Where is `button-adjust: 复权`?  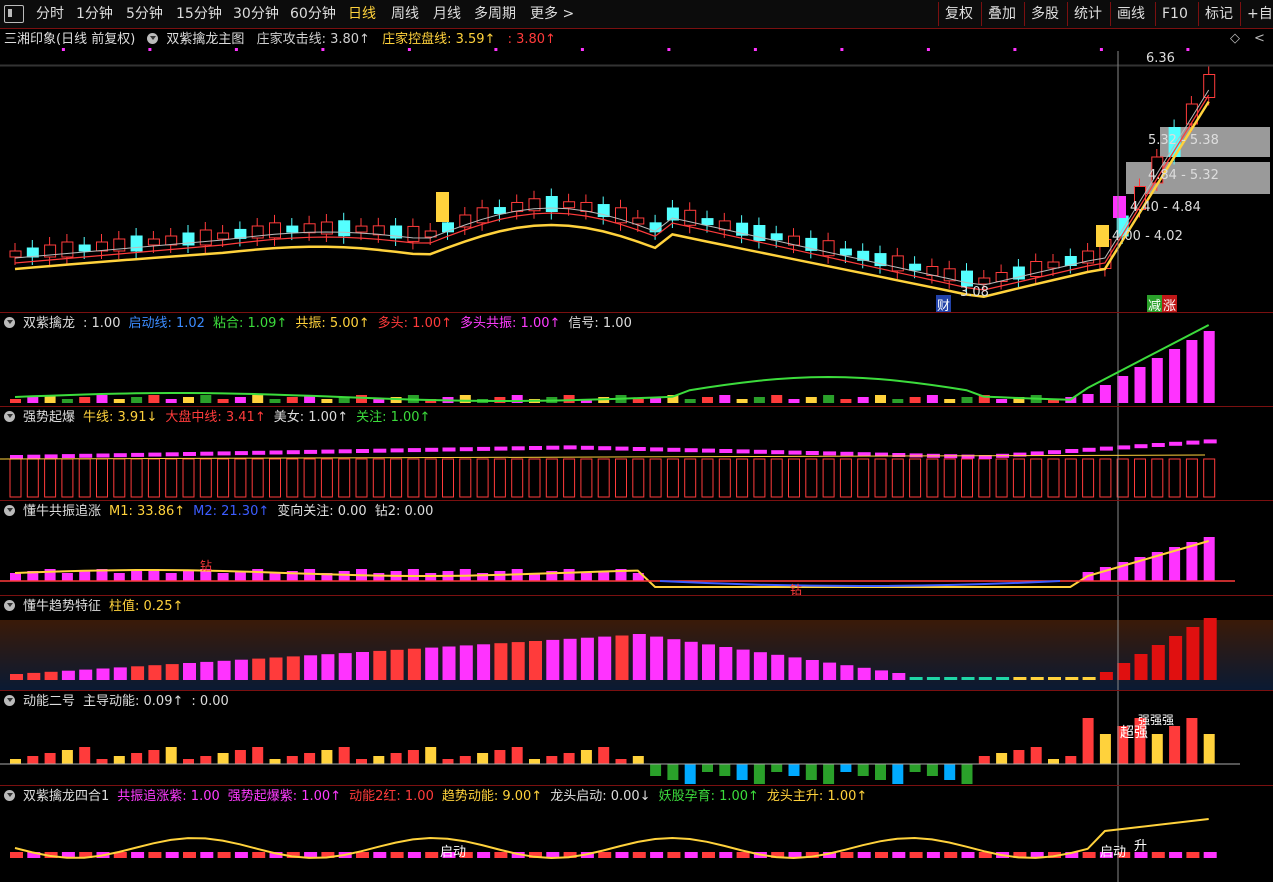 button-adjust: 复权 is located at coordinates (958, 14).